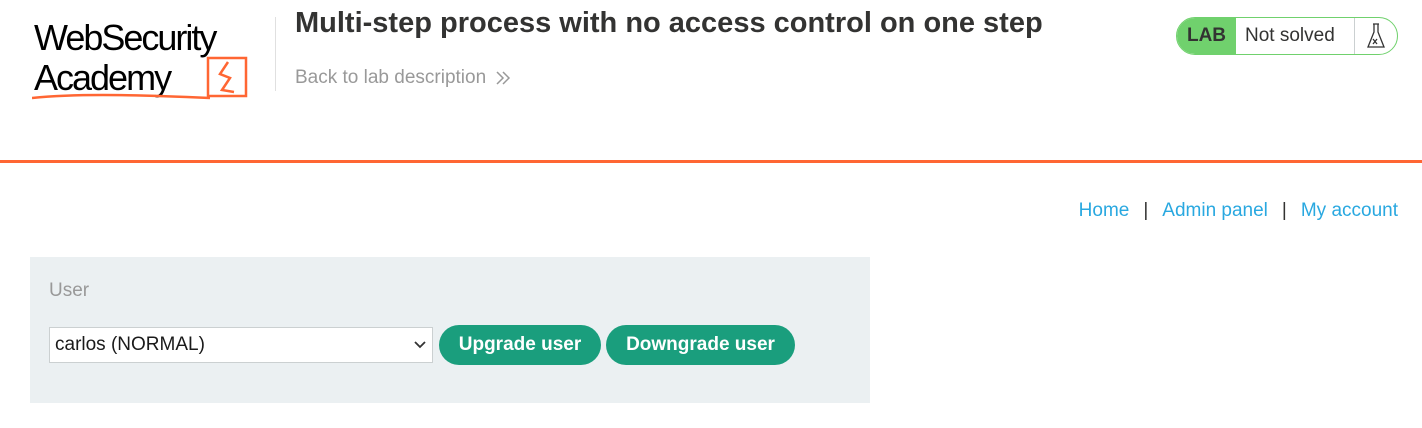 This screenshot has width=1422, height=428. I want to click on nav-home-link: Home, so click(1104, 211).